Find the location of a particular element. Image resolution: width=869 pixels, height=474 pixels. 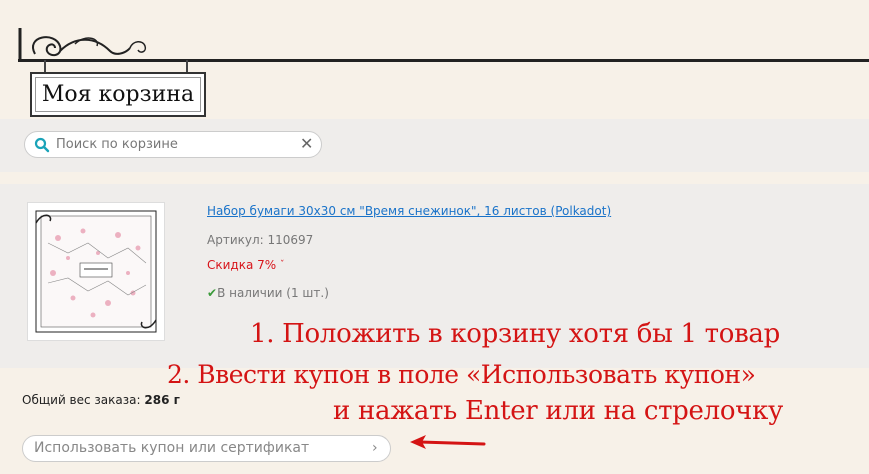

chevron-down-icon: ˇ is located at coordinates (282, 265).